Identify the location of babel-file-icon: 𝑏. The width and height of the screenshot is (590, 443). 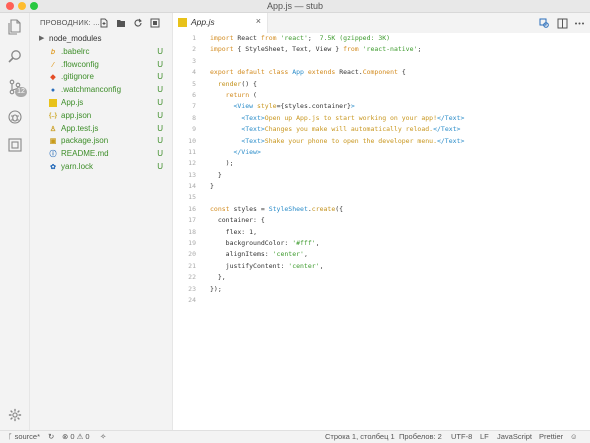
(53, 52).